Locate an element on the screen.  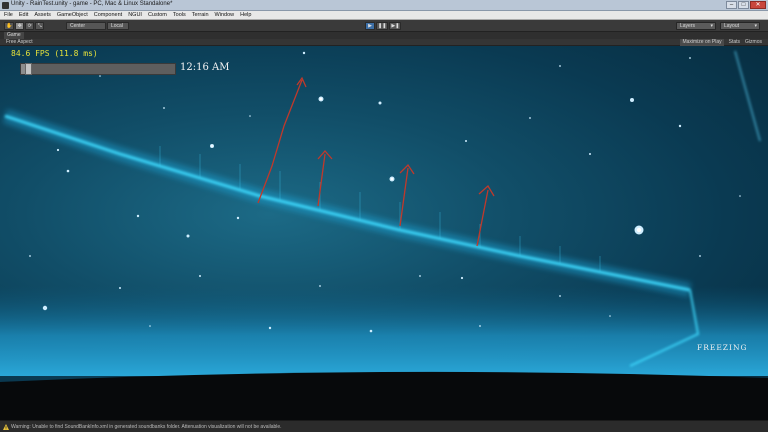
tab-game: Game is located at coordinates (14, 35).